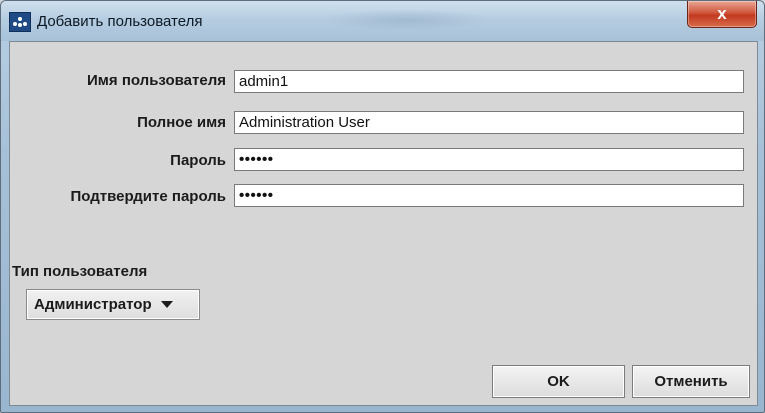 This screenshot has width=765, height=413. I want to click on fullname-label: Полное имя, so click(181, 122).